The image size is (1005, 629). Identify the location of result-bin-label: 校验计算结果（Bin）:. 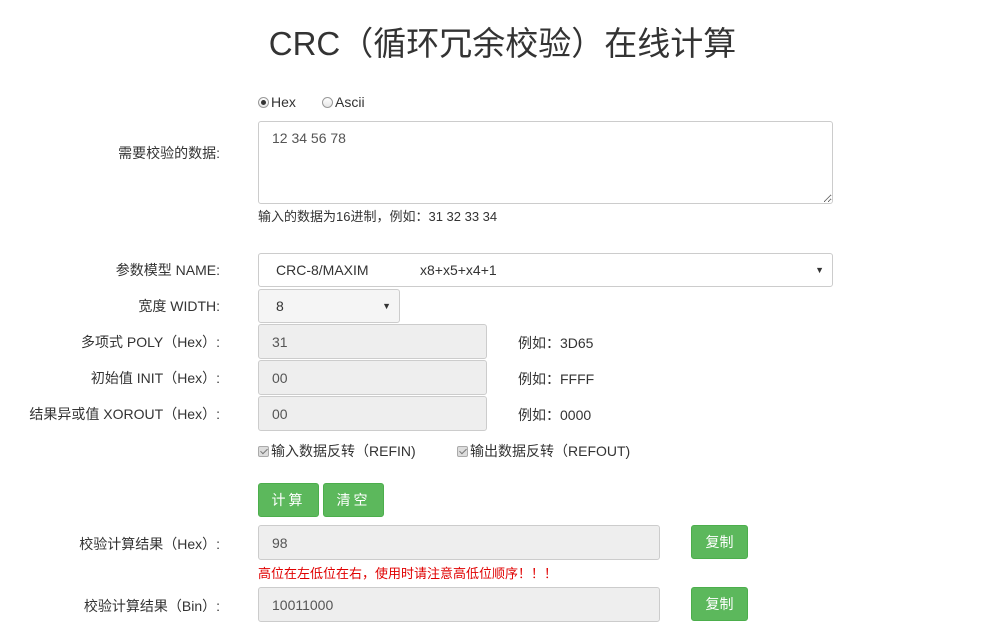
(151, 606).